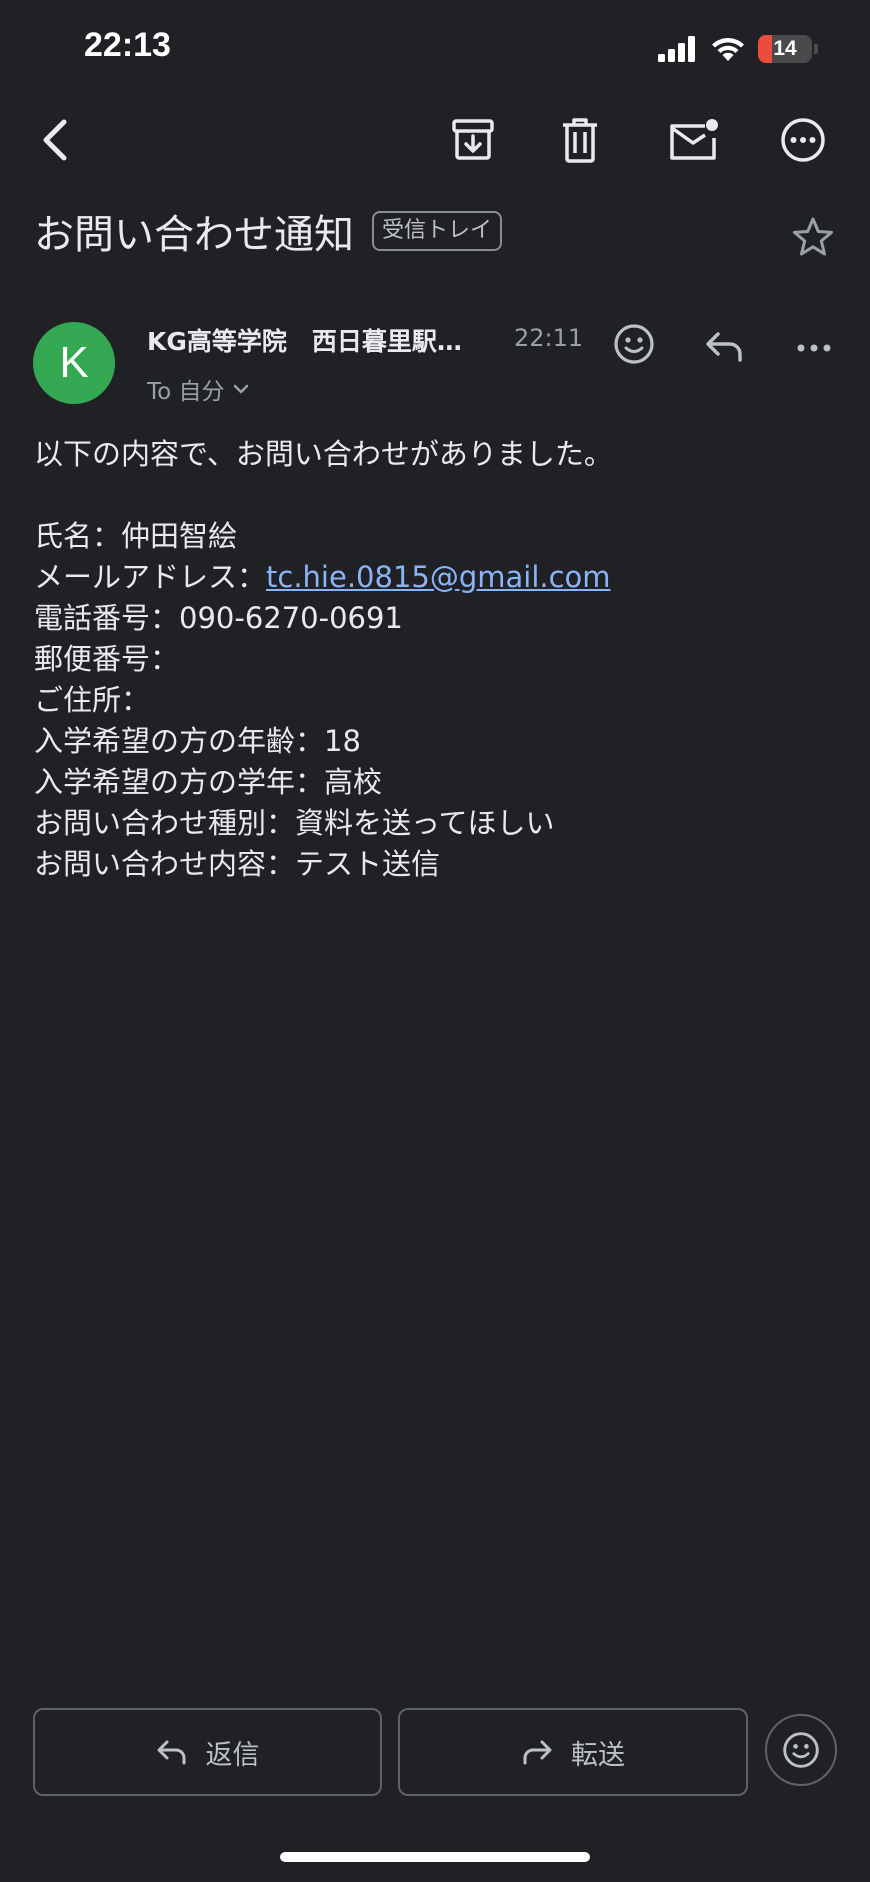 The width and height of the screenshot is (870, 1882). I want to click on reply-button, so click(724, 346).